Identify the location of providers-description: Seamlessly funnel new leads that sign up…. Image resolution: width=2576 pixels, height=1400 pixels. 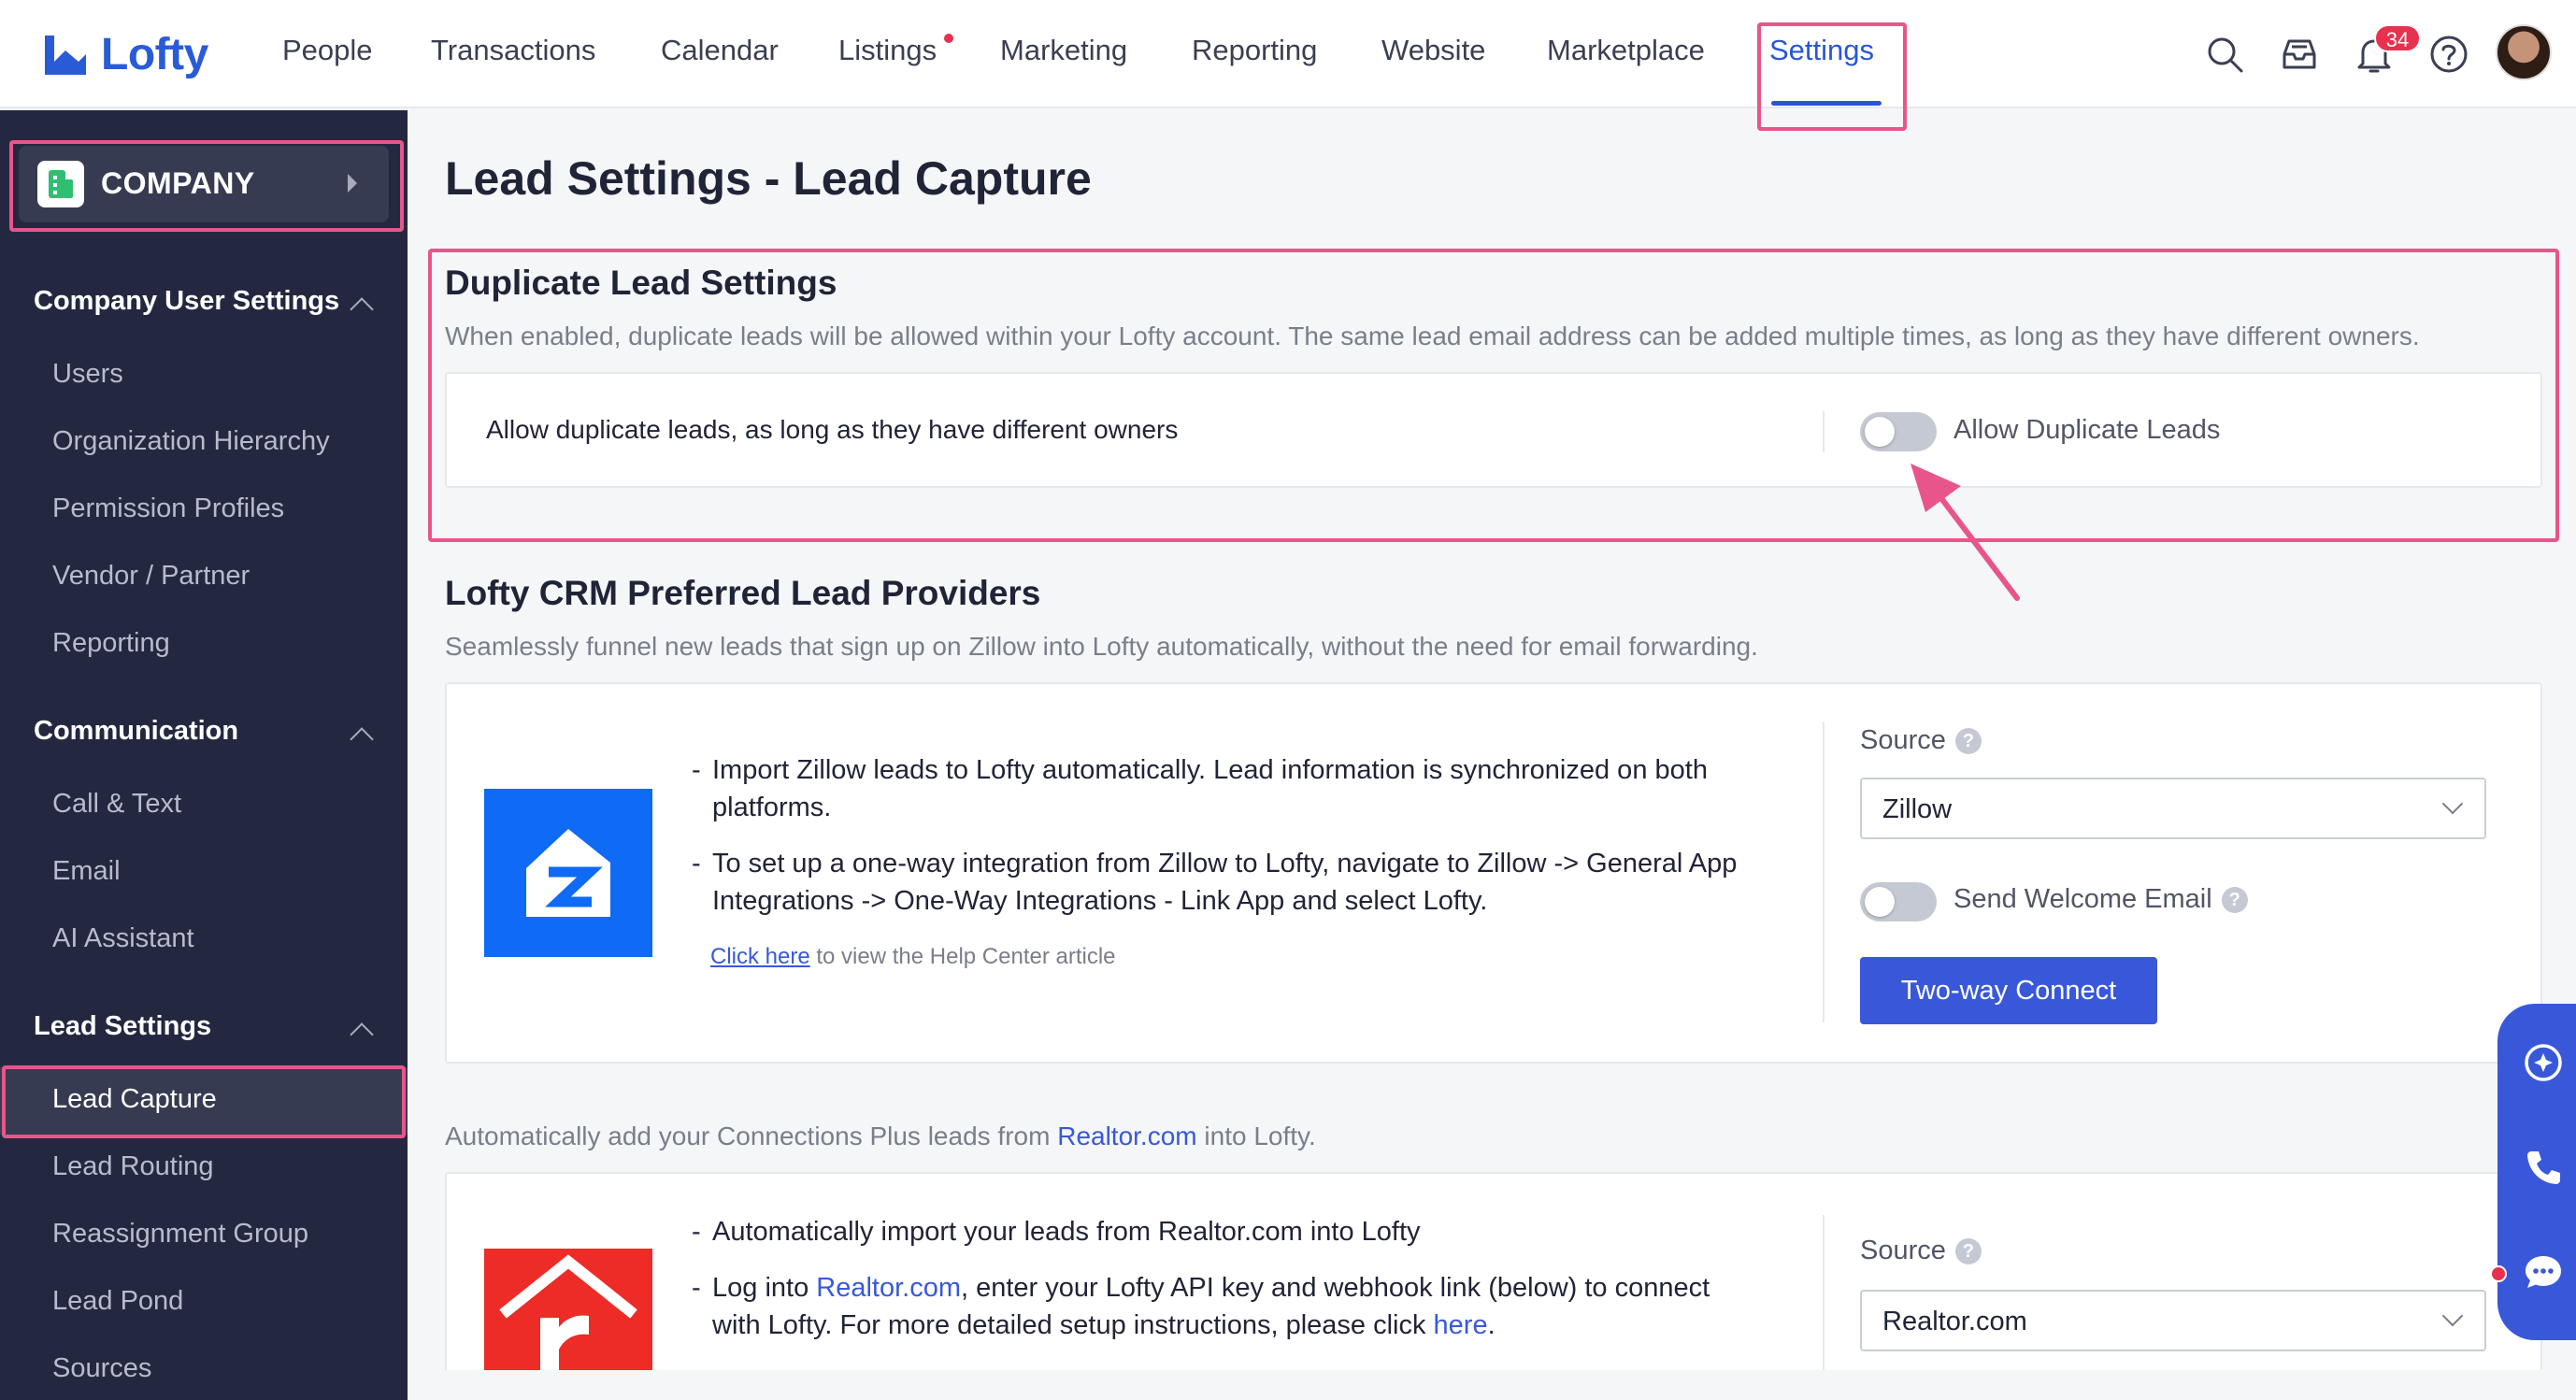
(1101, 646).